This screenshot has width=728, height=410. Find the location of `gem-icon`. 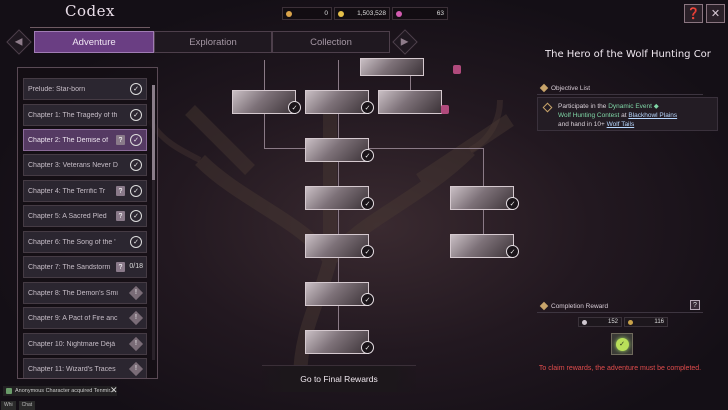

gem-icon is located at coordinates (399, 14).